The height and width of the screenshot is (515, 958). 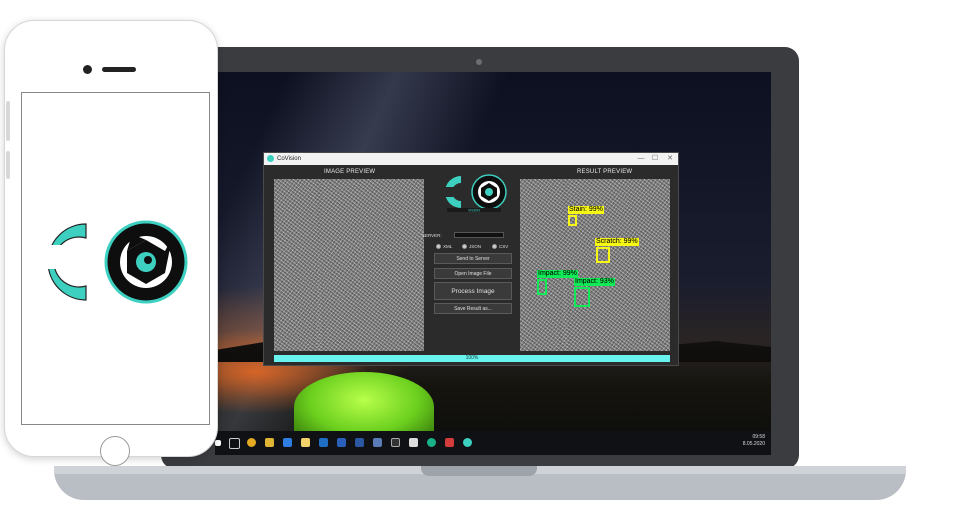 I want to click on word-icon, so click(x=359, y=442).